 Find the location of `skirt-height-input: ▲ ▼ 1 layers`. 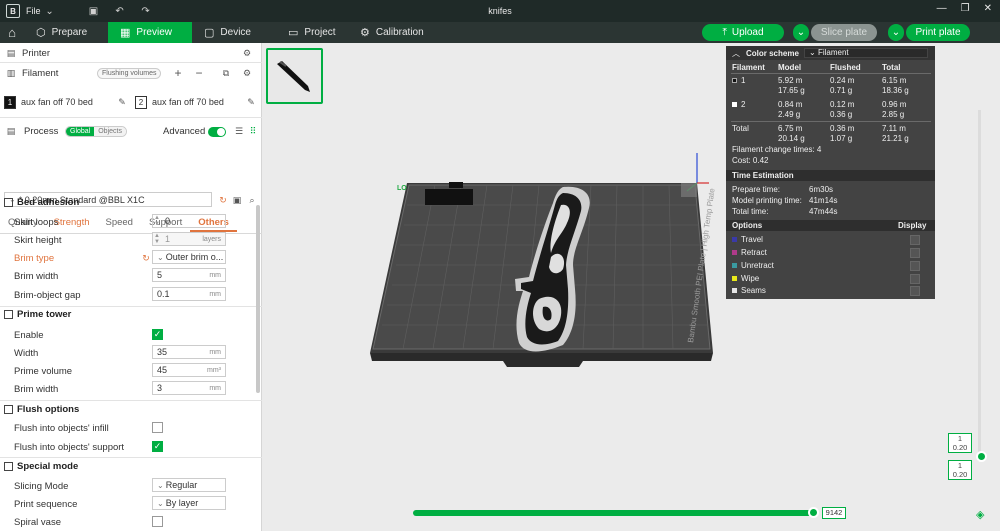

skirt-height-input: ▲ ▼ 1 layers is located at coordinates (189, 239).